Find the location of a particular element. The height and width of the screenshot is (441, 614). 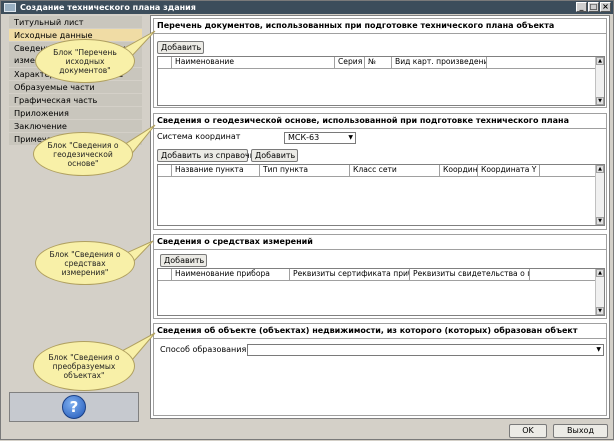

callout-source-docs: Блок "Перечень исходных документов" is located at coordinates (85, 61).